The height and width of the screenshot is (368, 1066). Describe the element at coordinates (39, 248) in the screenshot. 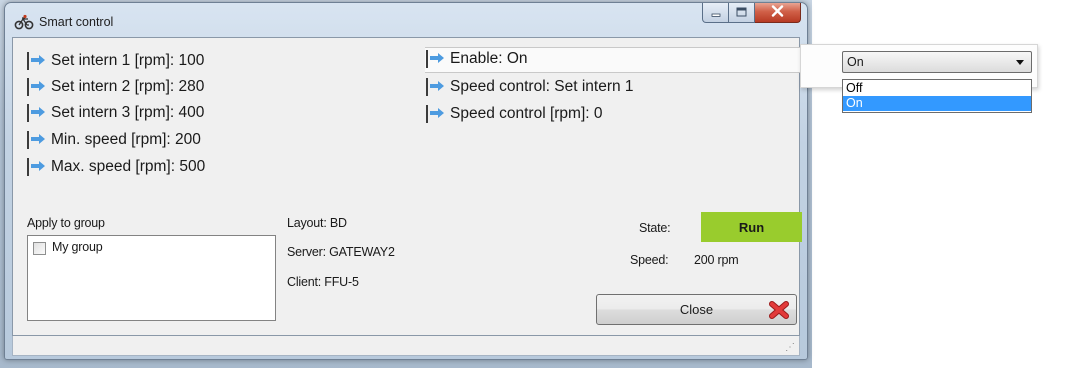

I see `my-group-checkbox` at that location.